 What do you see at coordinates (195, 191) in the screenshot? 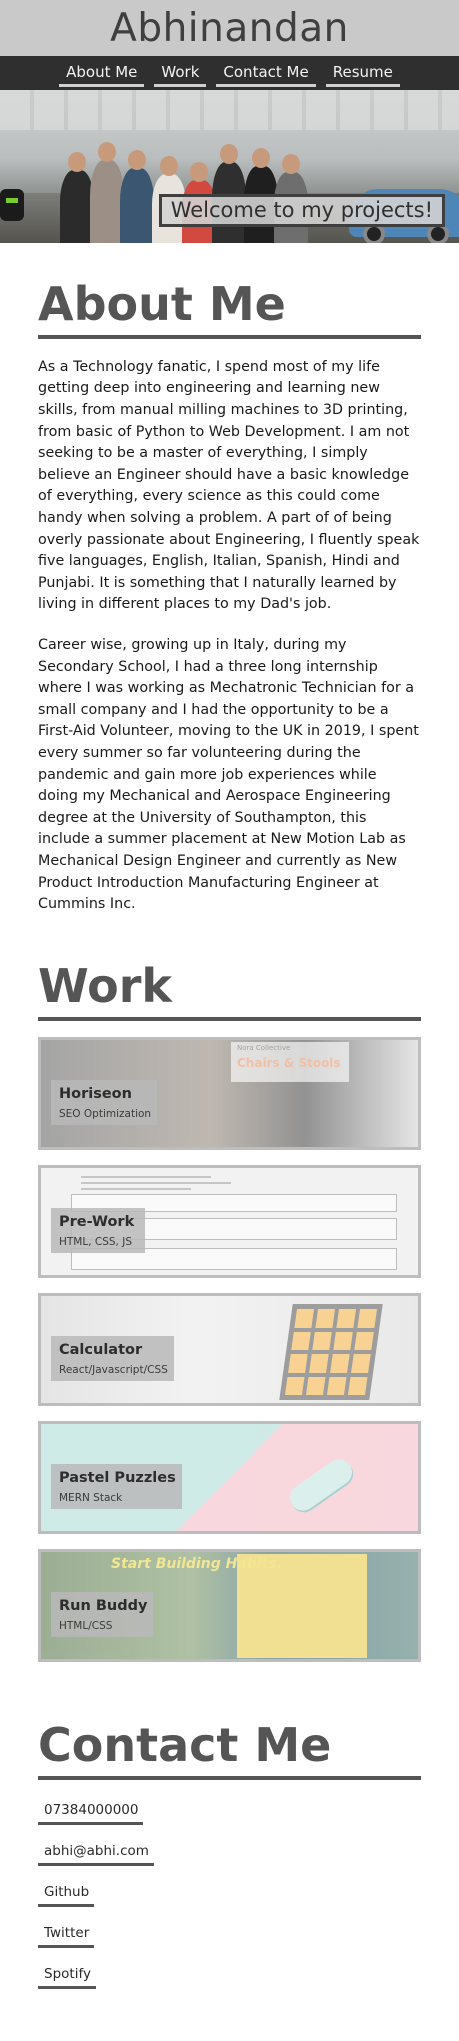
I see `group-photo` at bounding box center [195, 191].